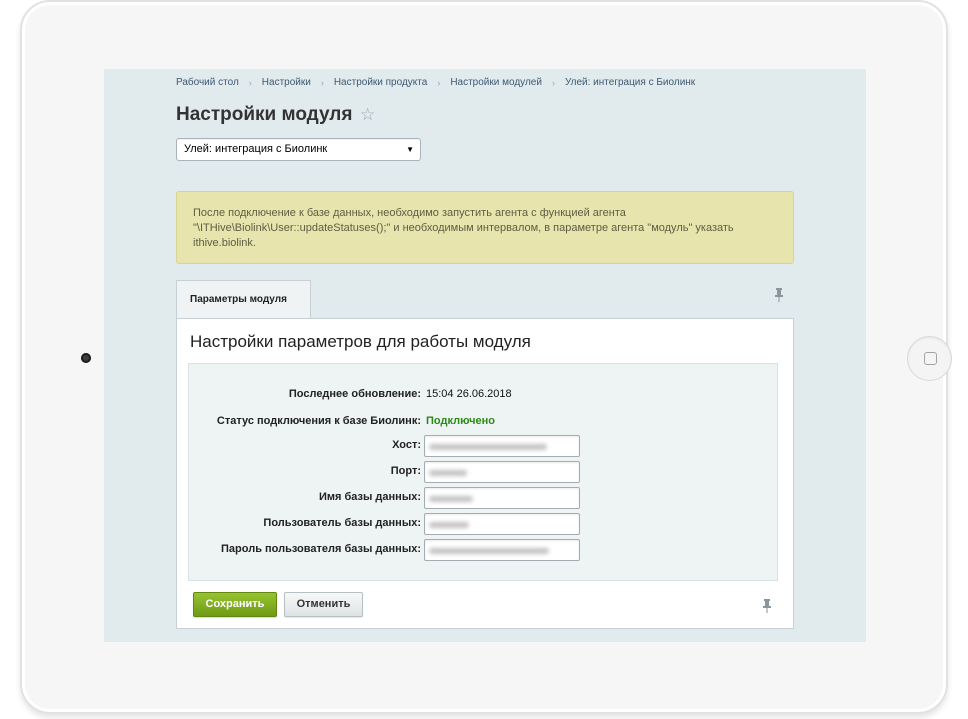  I want to click on host-label: Хост:, so click(406, 445).